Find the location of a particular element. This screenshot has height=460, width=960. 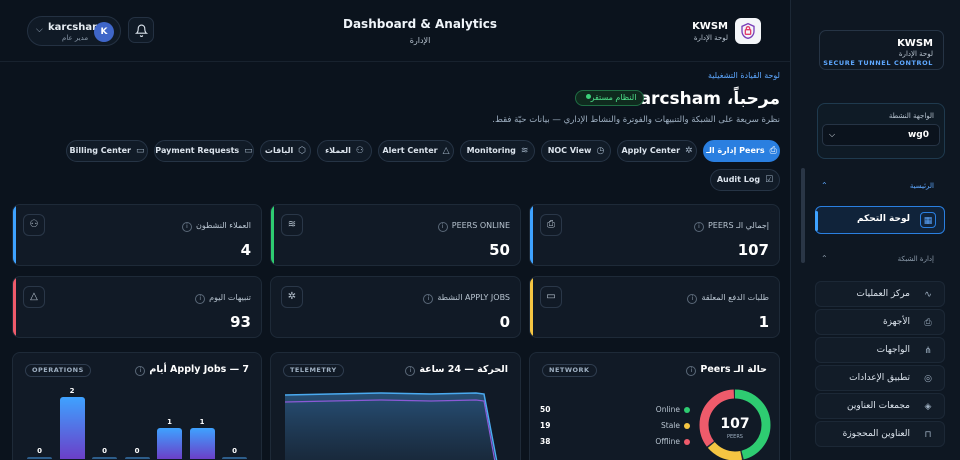

bell-icon is located at coordinates (141, 30).